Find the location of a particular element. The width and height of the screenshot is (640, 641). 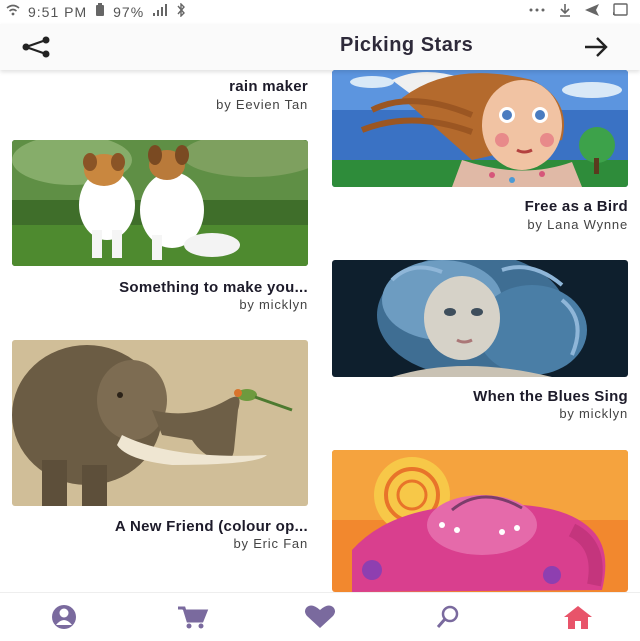

signal-icon is located at coordinates (160, 11).